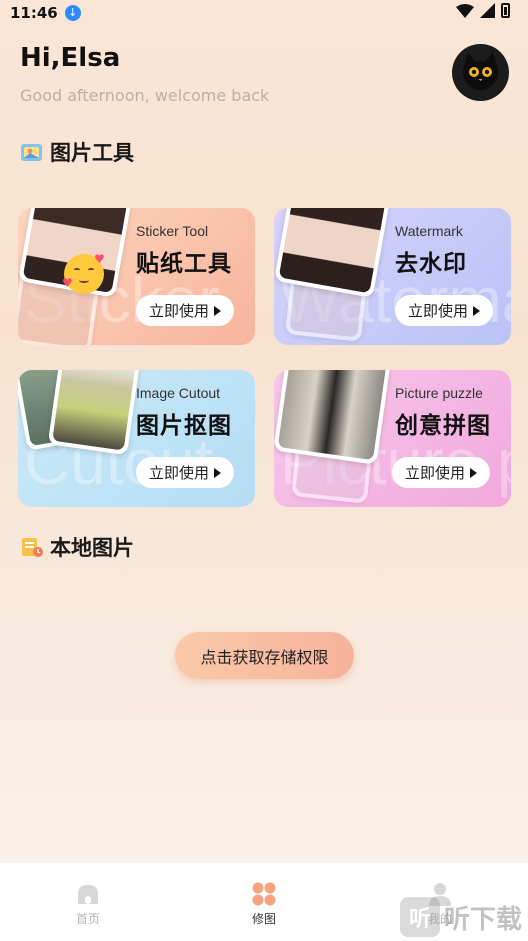 Image resolution: width=528 pixels, height=941 pixels. Describe the element at coordinates (178, 393) in the screenshot. I see `card-en-title: Image Cutout` at that location.